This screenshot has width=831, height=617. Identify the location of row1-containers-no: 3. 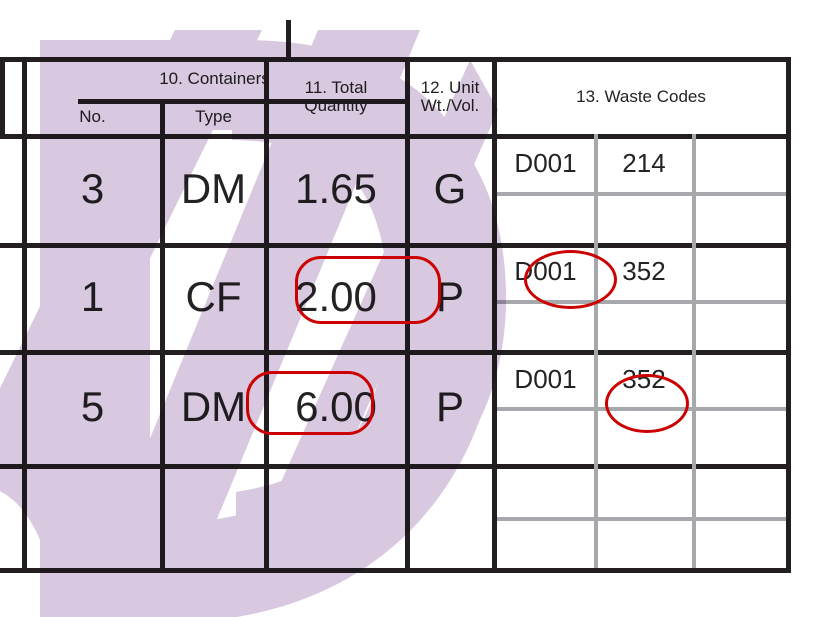
(92, 188).